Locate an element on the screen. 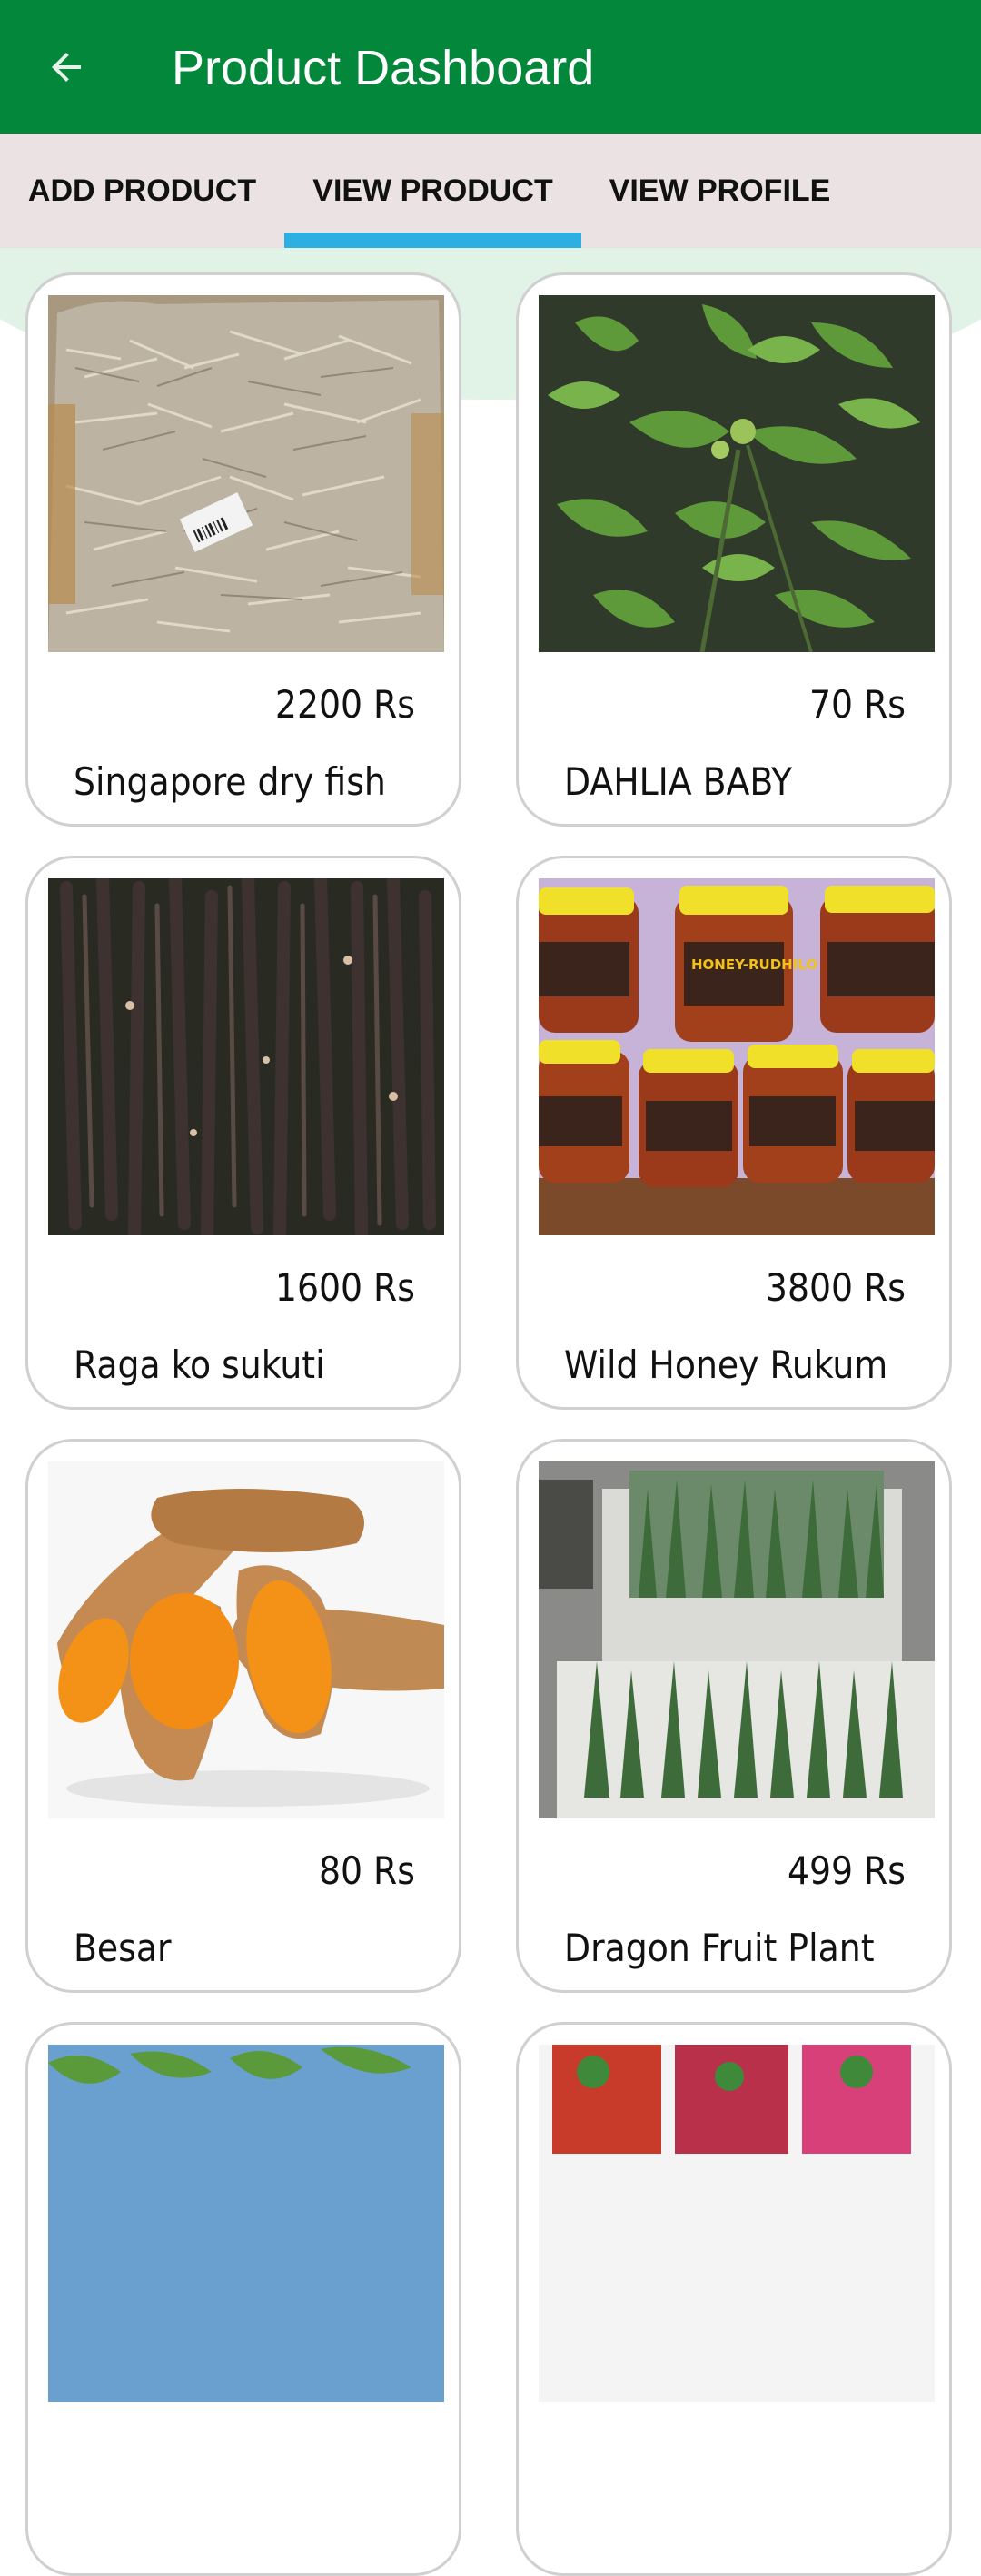 The image size is (981, 2576). tab-view-product: VIEW PRODUCT is located at coordinates (432, 191).